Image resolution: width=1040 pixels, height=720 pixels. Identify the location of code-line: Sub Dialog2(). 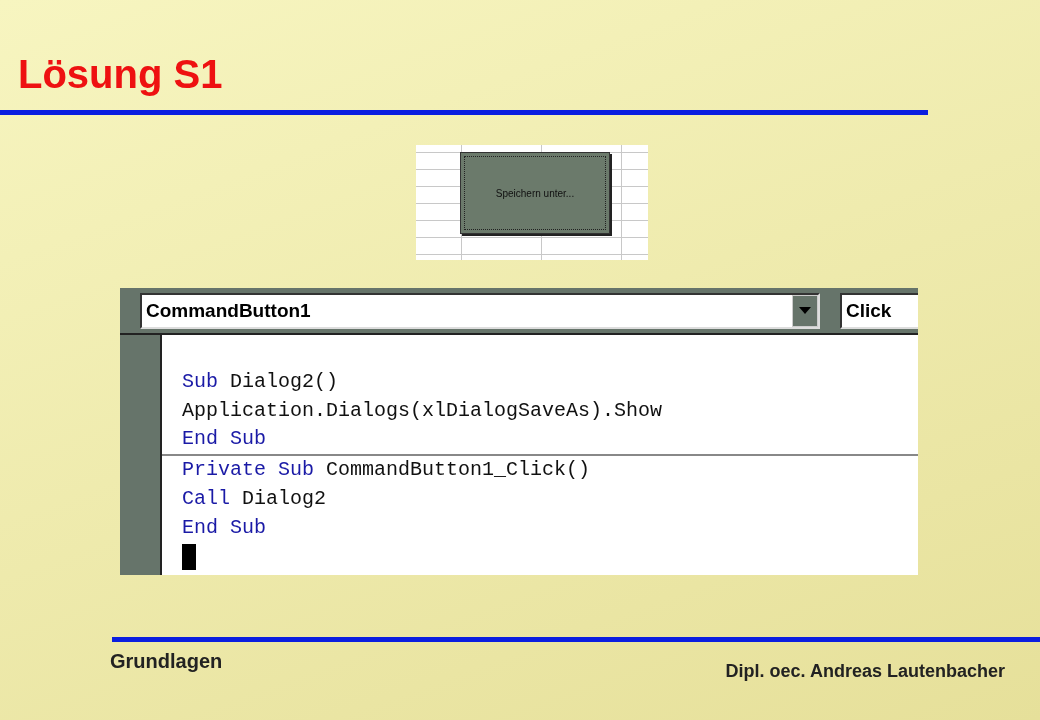
(261, 382).